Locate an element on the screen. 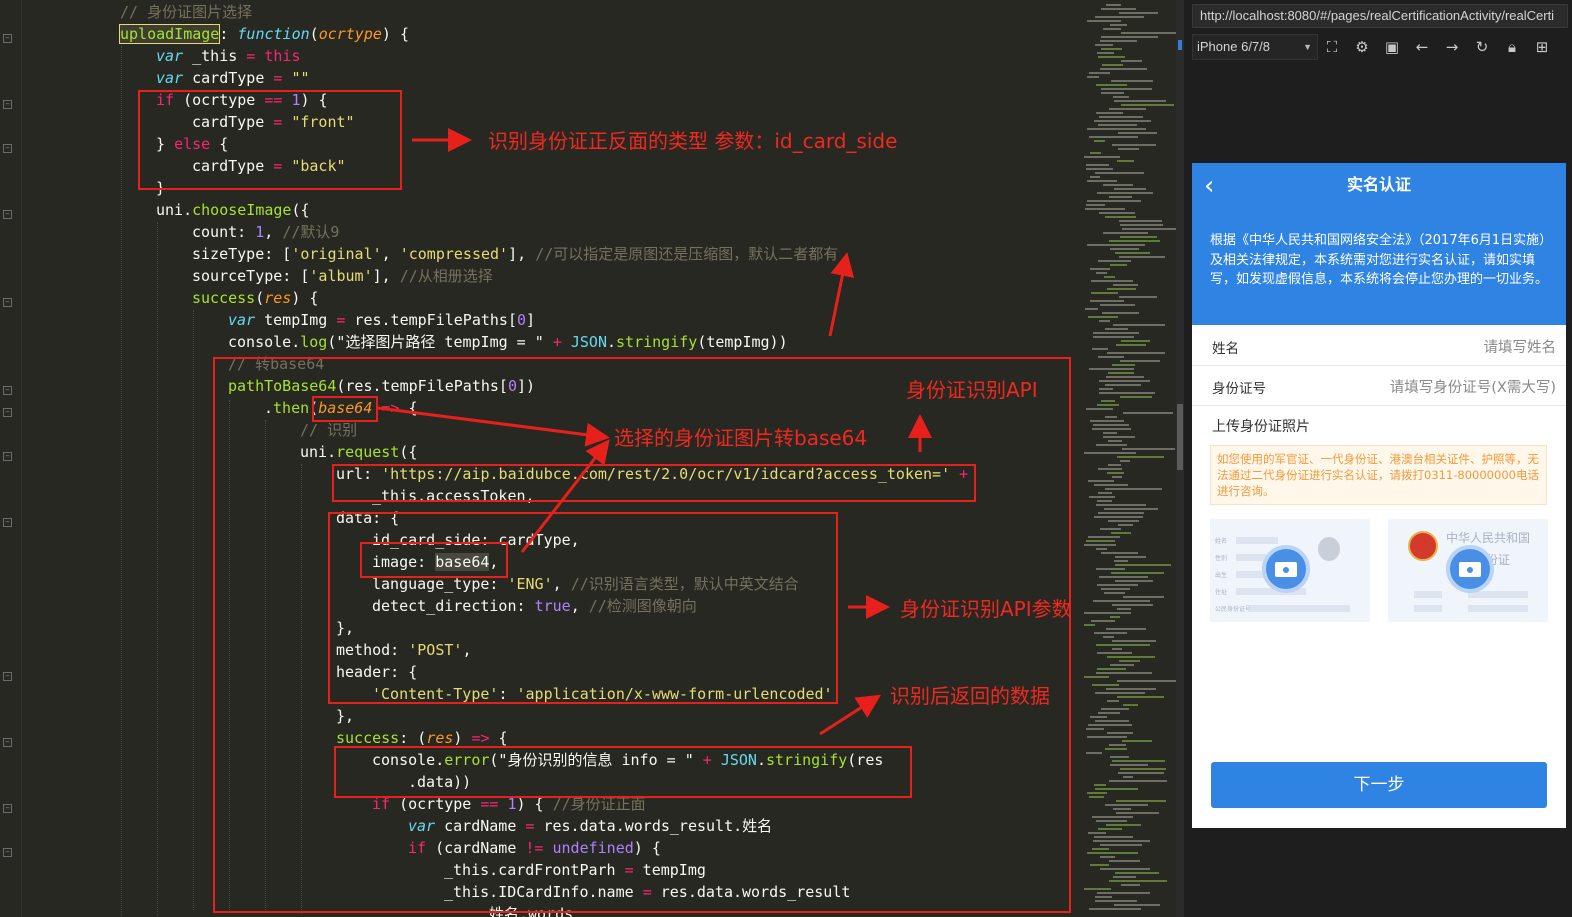 This screenshot has height=917, width=1572. front-field-label: 姓名 is located at coordinates (1221, 541).